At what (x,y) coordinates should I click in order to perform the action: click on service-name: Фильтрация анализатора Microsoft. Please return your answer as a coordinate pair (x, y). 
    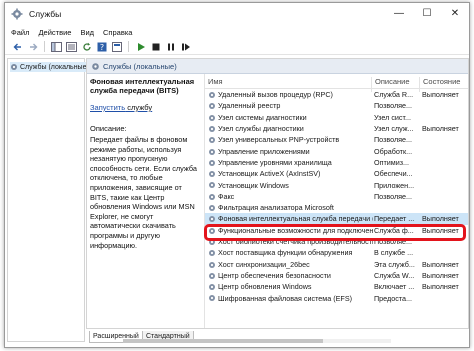
    Looking at the image, I should click on (276, 208).